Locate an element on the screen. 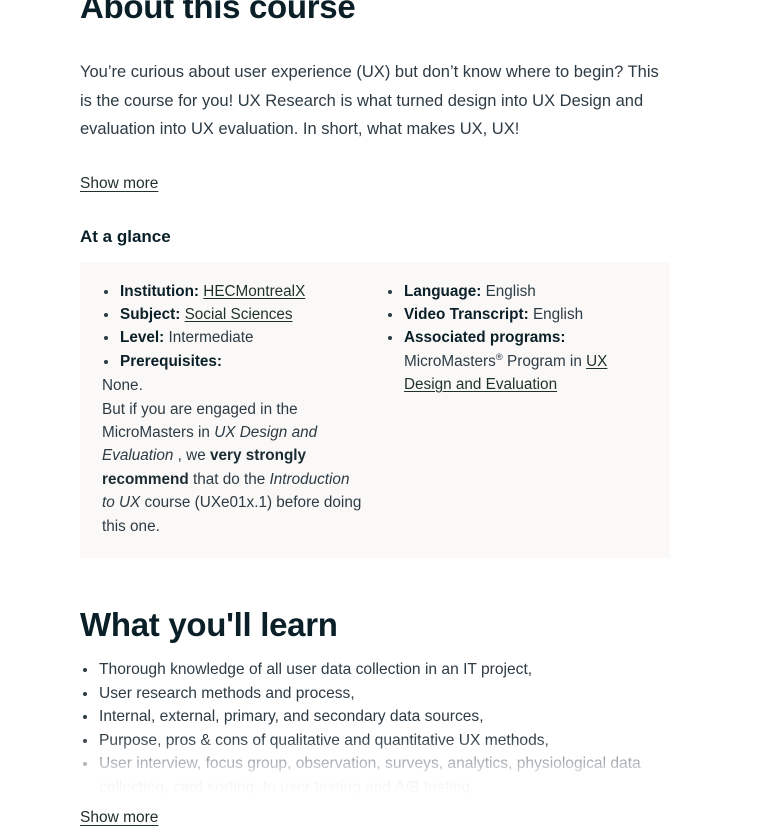 The image size is (762, 836). language-value: English is located at coordinates (510, 291).